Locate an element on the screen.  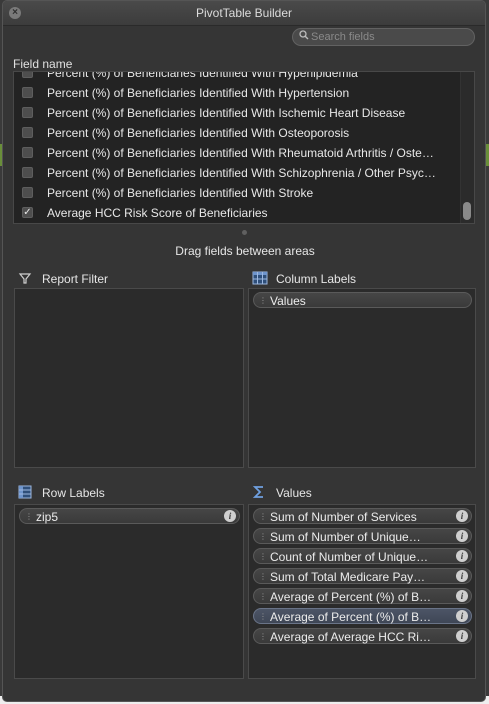
scrollbar-thumb is located at coordinates (467, 211).